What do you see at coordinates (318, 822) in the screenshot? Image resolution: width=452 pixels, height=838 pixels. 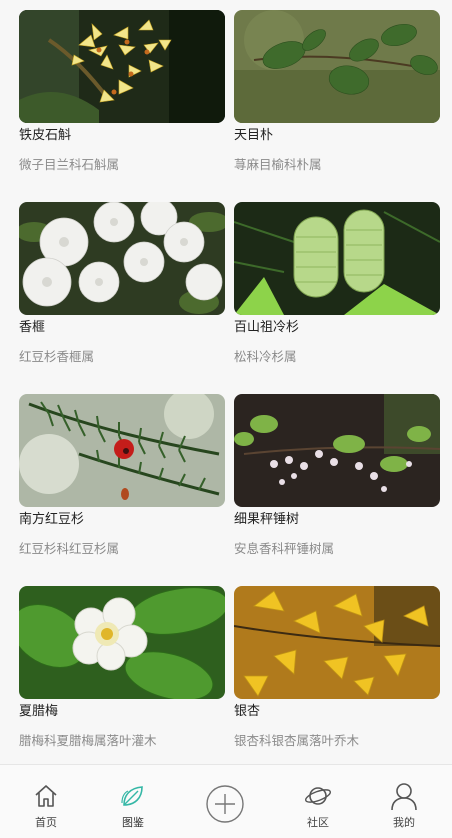 I see `tab-community-label: 社区` at bounding box center [318, 822].